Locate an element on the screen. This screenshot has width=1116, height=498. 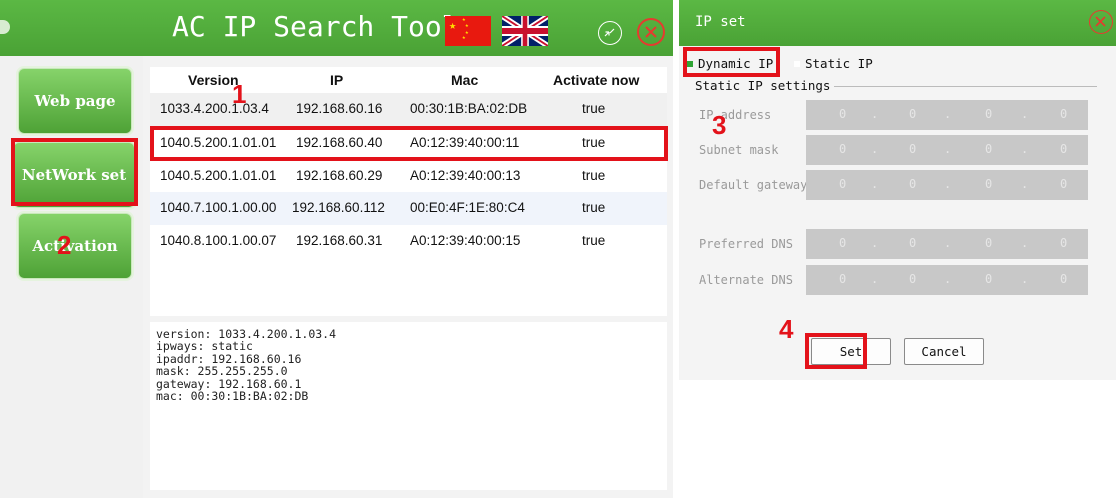
cell-mac: A0:12:39:40:00:13 is located at coordinates (465, 175).